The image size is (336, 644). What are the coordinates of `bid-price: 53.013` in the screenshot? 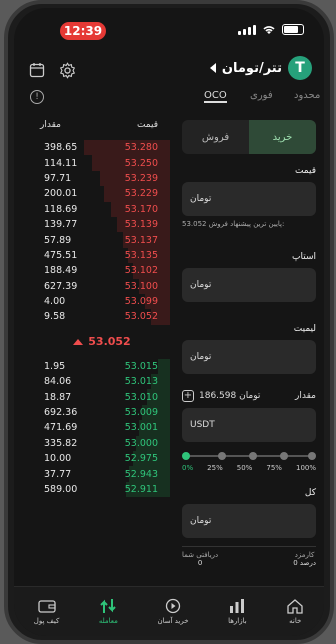 It's located at (141, 382).